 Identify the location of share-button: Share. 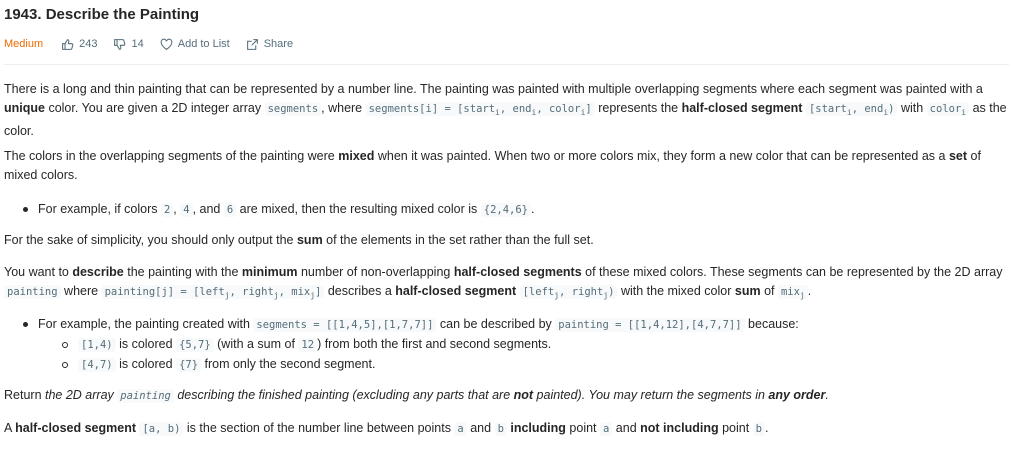
(269, 44).